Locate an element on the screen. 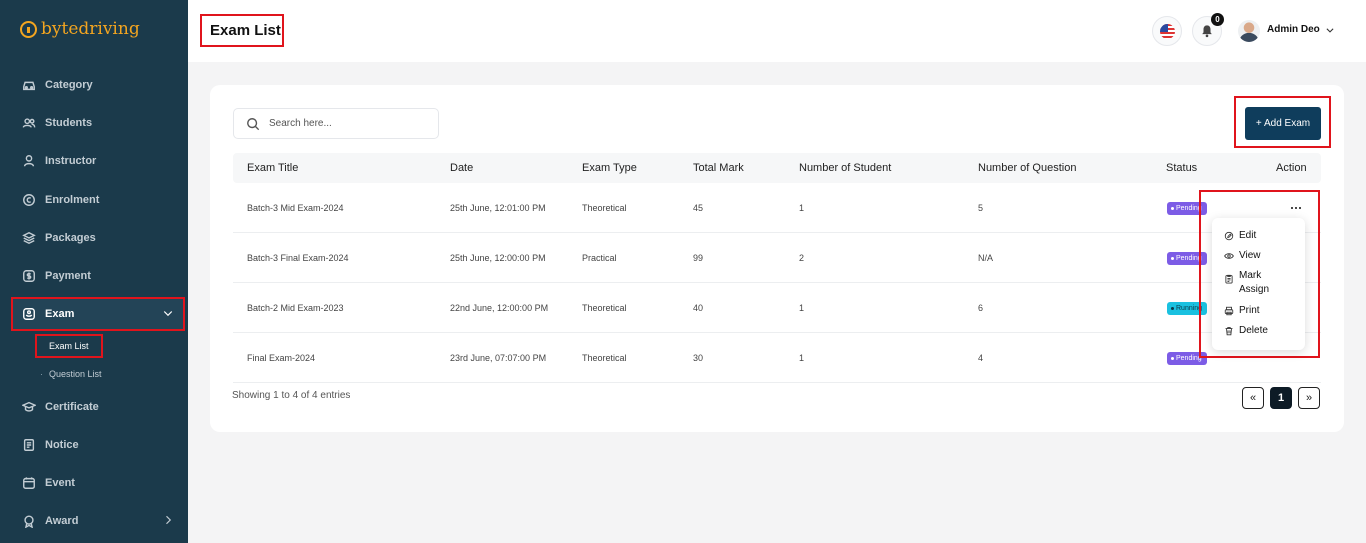 Image resolution: width=1366 pixels, height=543 pixels. exam-icon is located at coordinates (29, 314).